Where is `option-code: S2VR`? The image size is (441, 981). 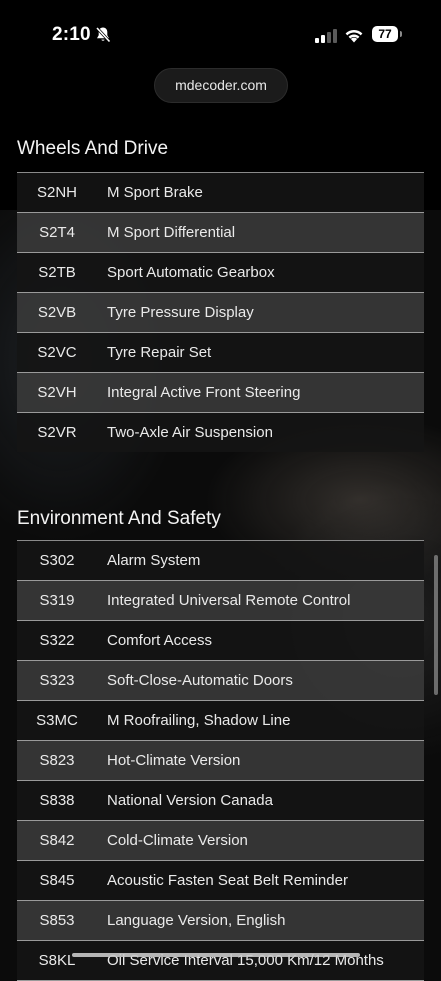
option-code: S2VR is located at coordinates (57, 432).